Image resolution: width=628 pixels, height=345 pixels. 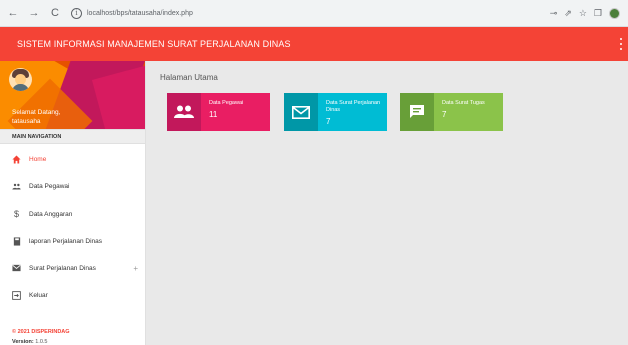 I want to click on sidebar-item-label: Home, so click(x=38, y=159).